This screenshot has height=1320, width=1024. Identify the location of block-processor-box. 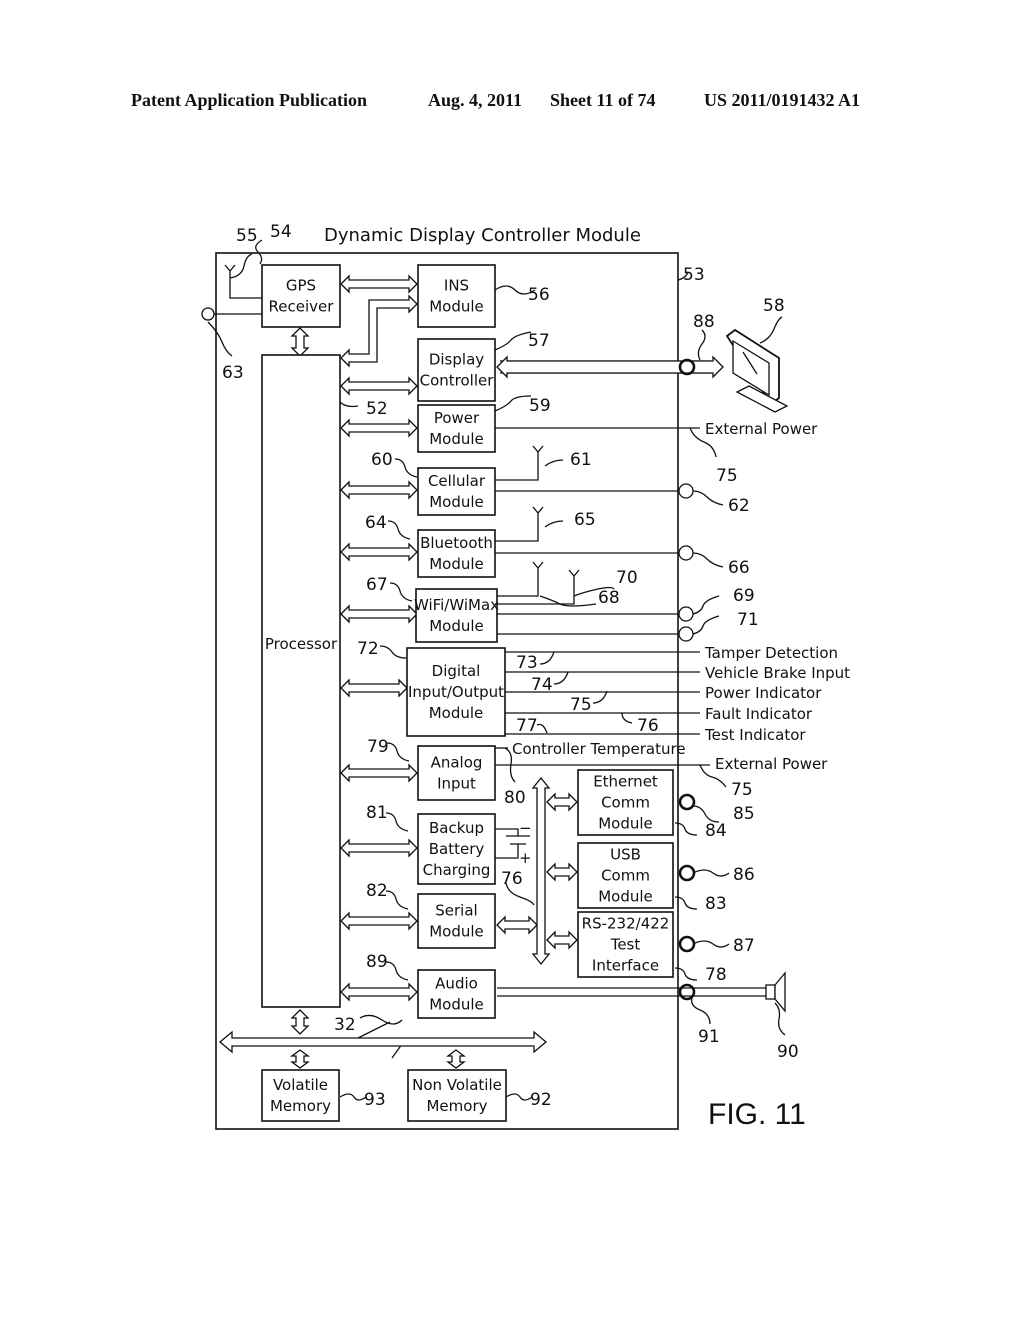
(301, 681).